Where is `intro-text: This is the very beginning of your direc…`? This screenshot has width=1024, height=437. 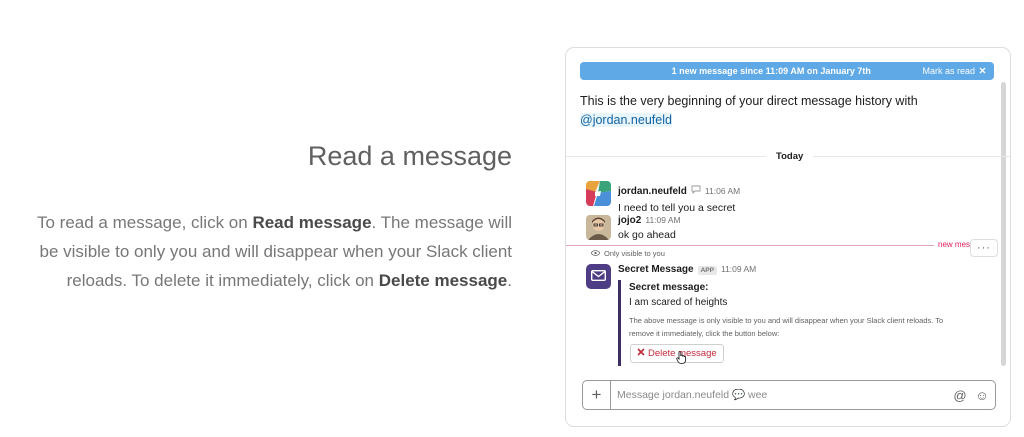 intro-text: This is the very beginning of your direc… is located at coordinates (749, 101).